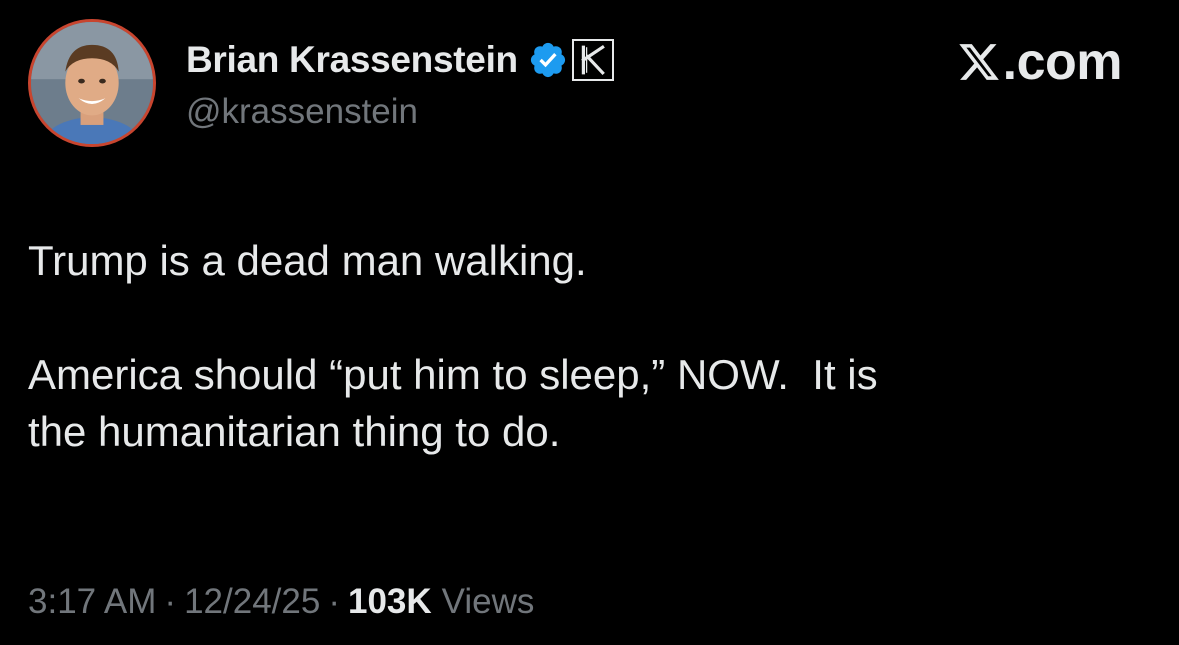 This screenshot has width=1179, height=645. What do you see at coordinates (978, 62) in the screenshot?
I see `x-logo-icon` at bounding box center [978, 62].